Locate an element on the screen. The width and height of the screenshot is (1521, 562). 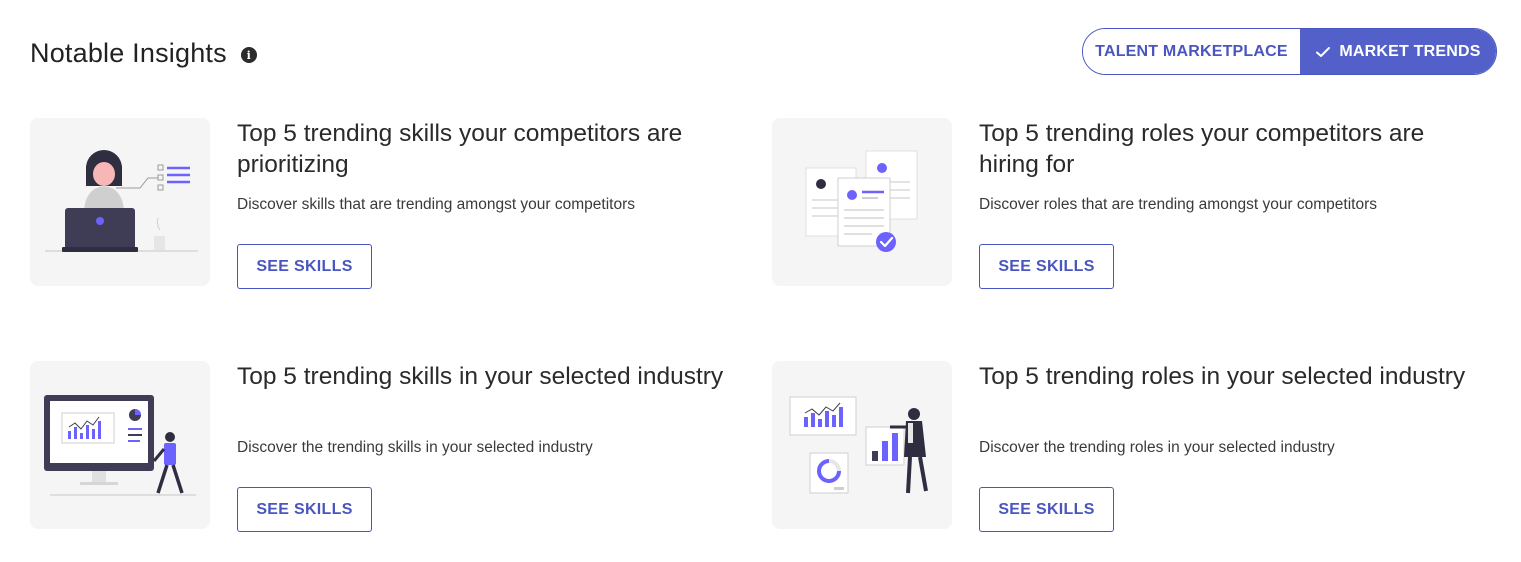
check-icon is located at coordinates (1323, 51).